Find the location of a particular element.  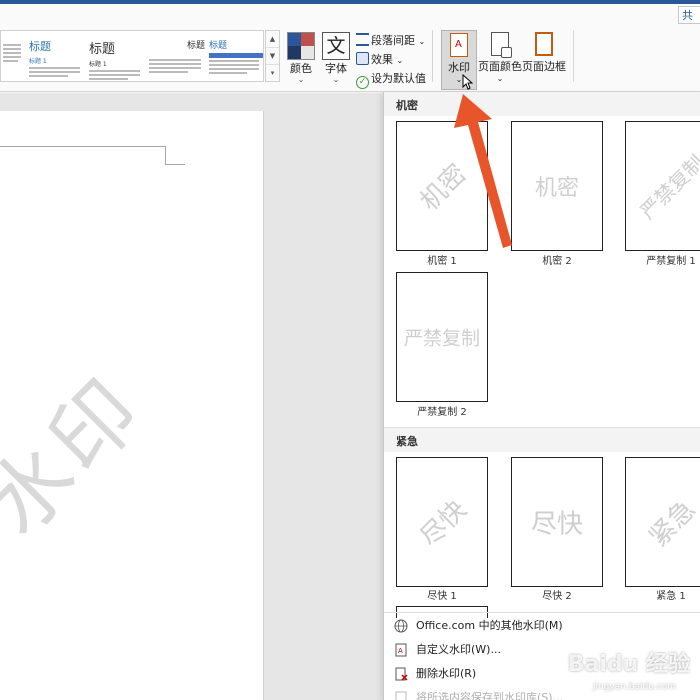

globe-icon is located at coordinates (401, 626).